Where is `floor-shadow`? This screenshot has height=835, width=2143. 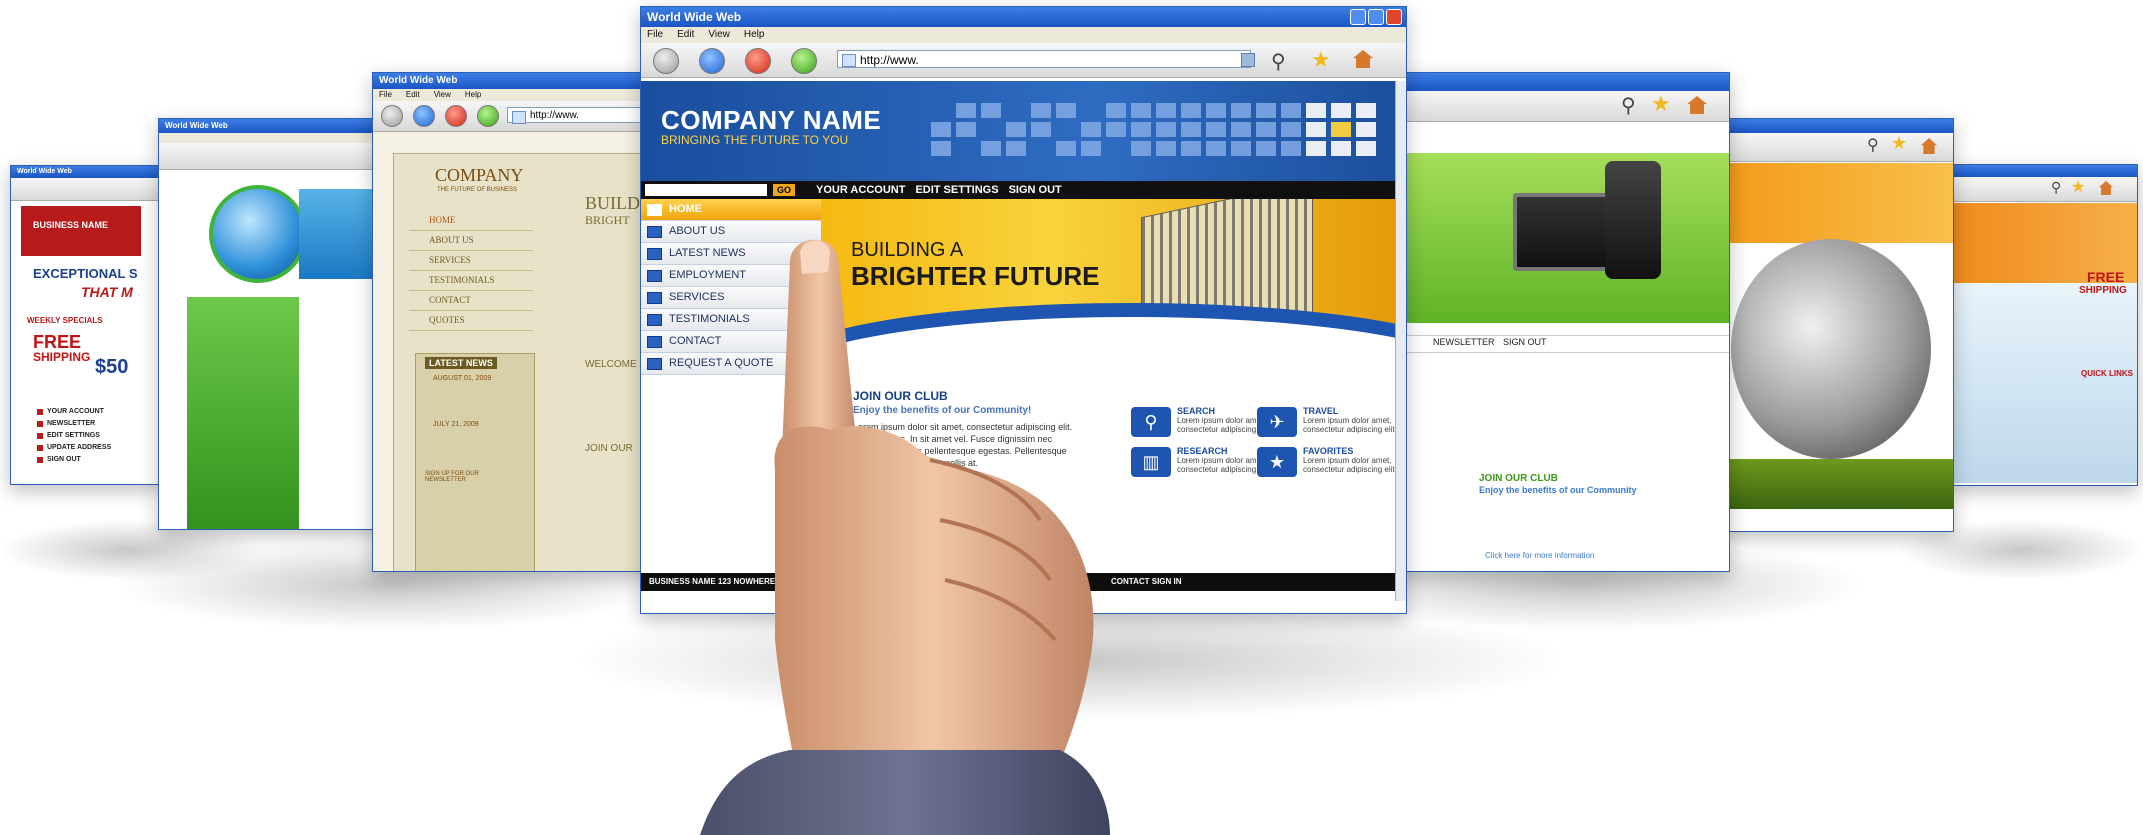 floor-shadow is located at coordinates (1070, 660).